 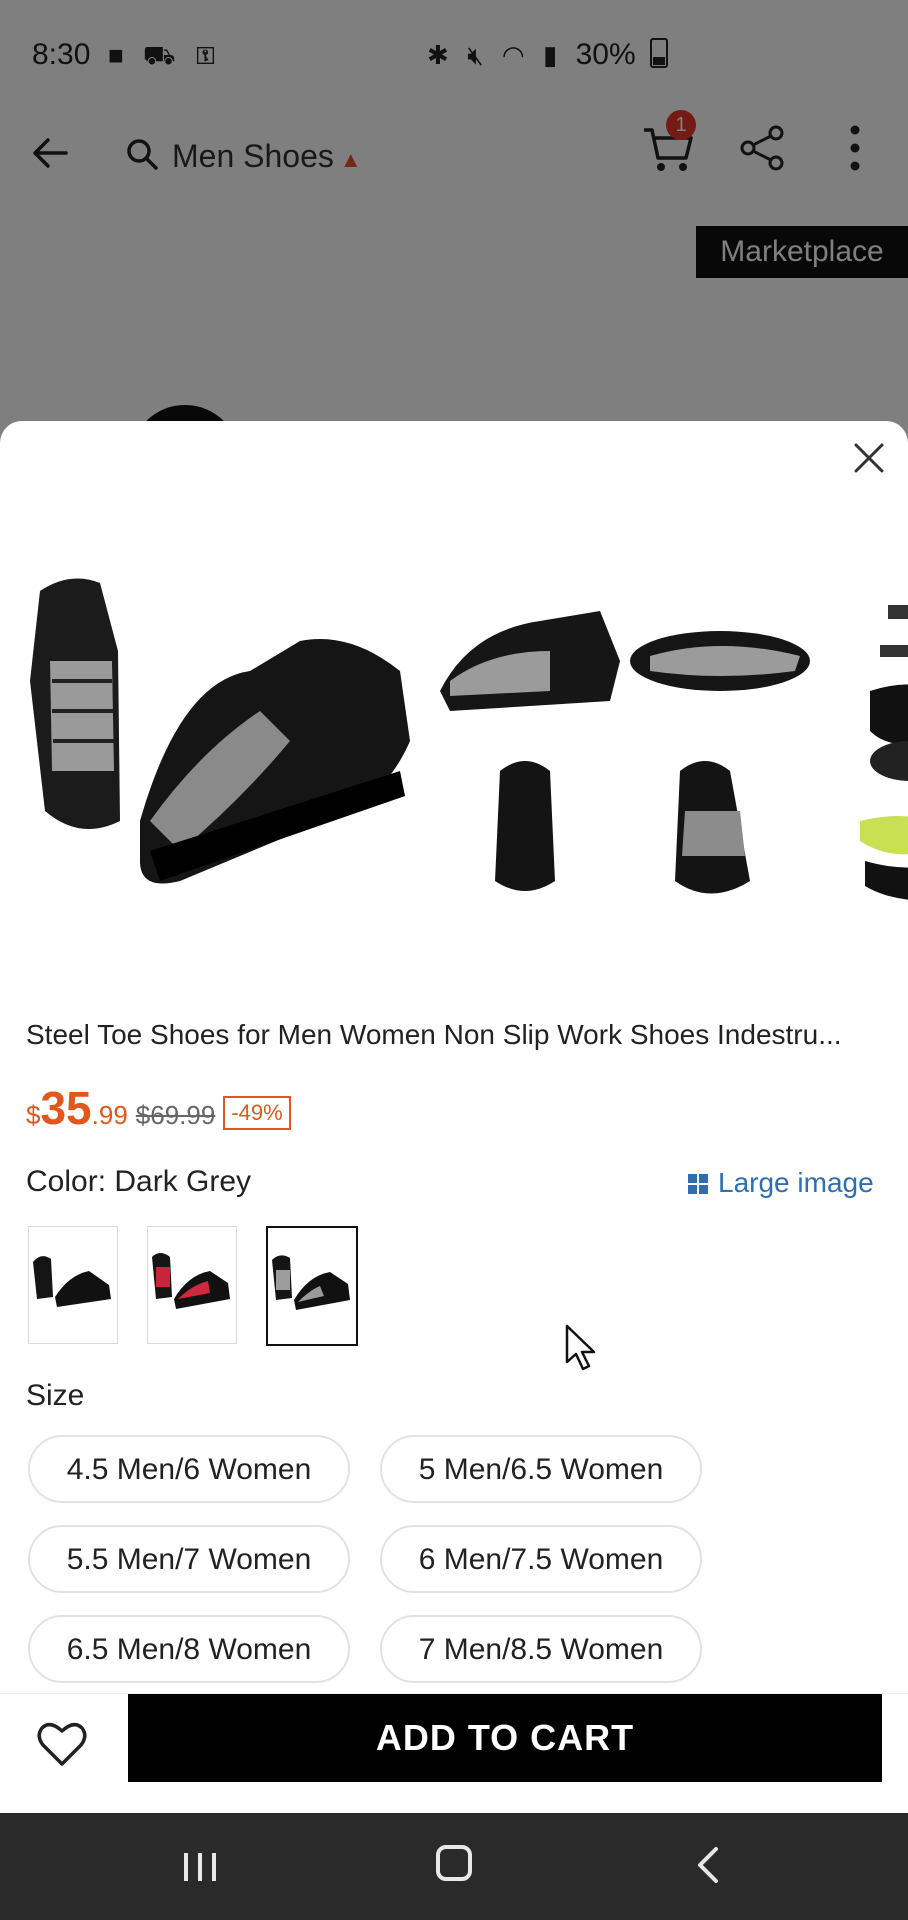 I want to click on product-image-main, so click(x=215, y=731).